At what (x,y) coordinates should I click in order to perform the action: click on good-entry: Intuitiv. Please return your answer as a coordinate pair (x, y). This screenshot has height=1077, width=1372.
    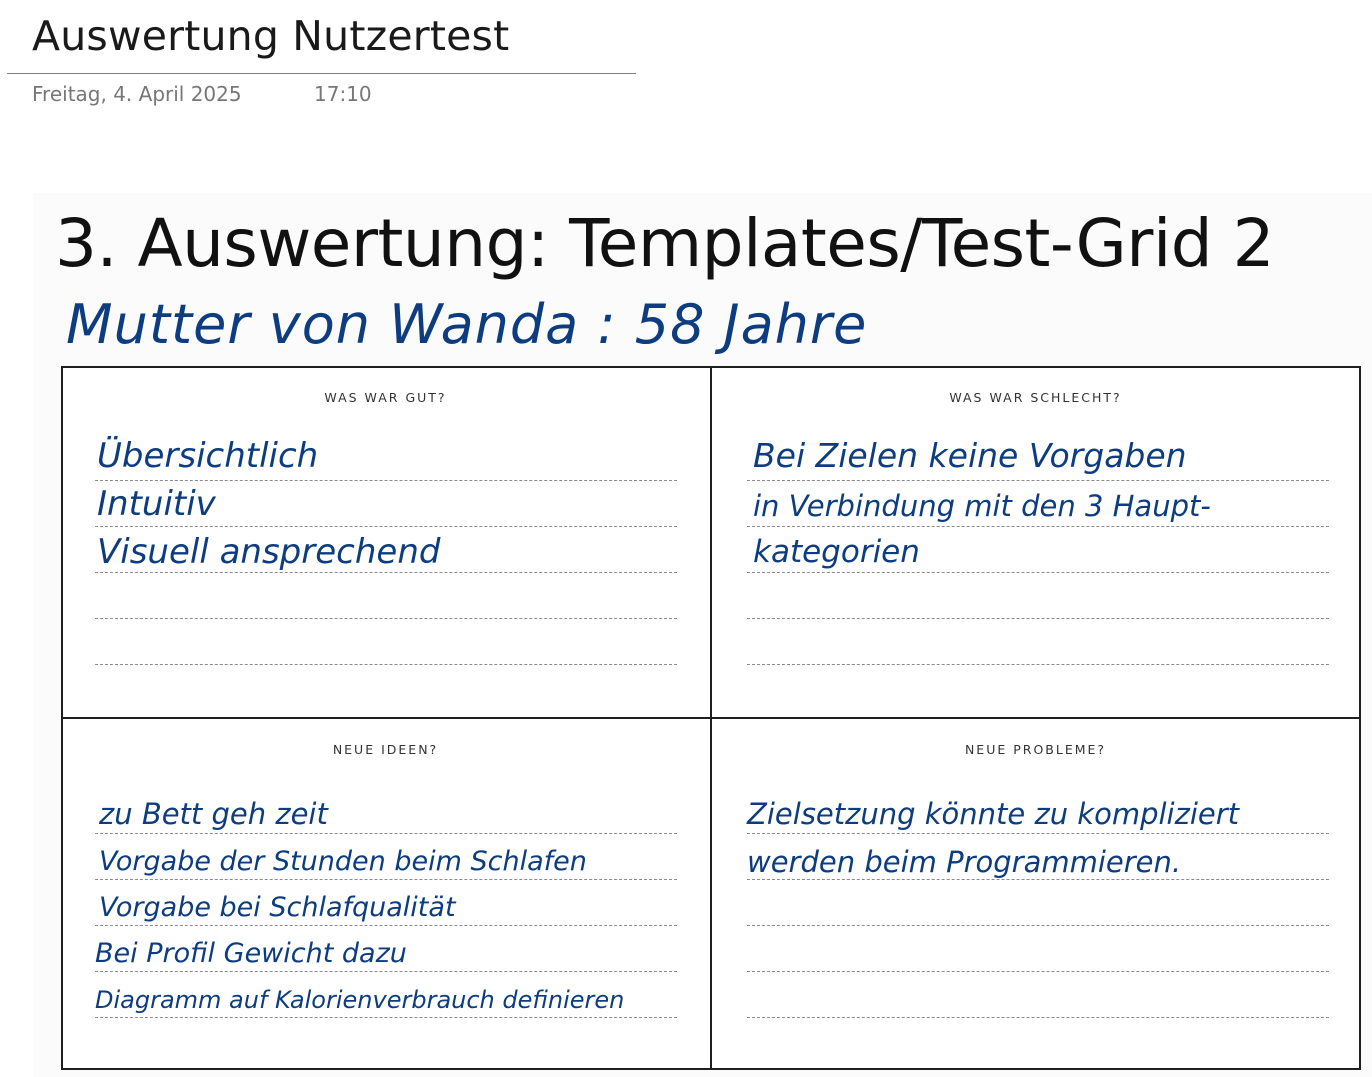
    Looking at the image, I should click on (156, 504).